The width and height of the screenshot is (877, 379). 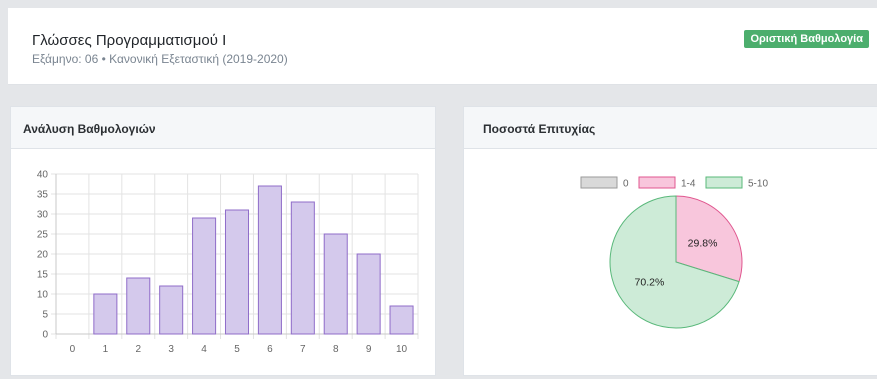 I want to click on y-tick-label: 5, so click(x=45, y=315).